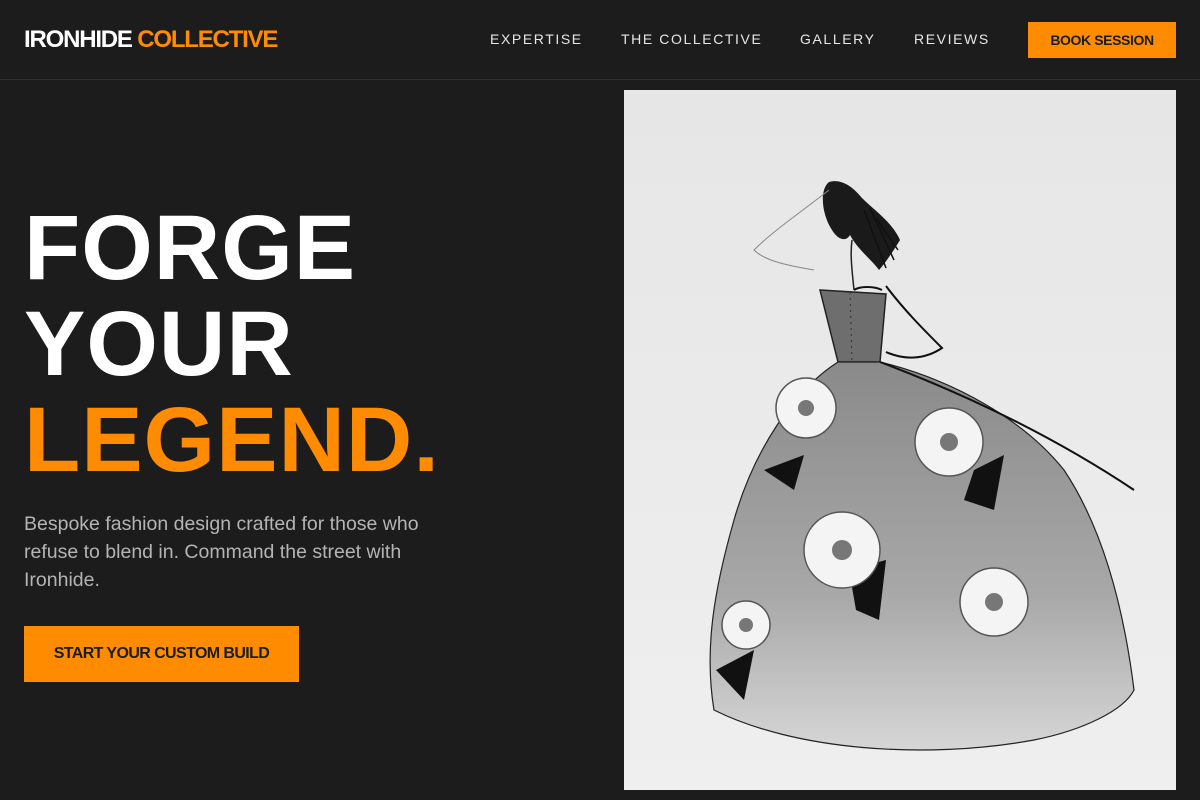 The image size is (1200, 800). What do you see at coordinates (691, 39) in the screenshot?
I see `nav-item-the-collective: THE COLLECTIVE` at bounding box center [691, 39].